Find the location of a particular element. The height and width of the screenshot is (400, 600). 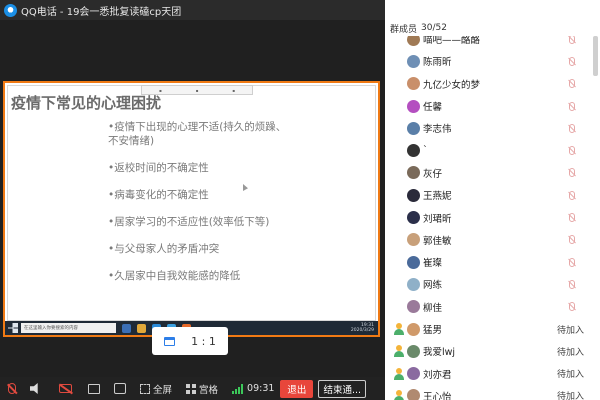

grid-view-button: 宫格 is located at coordinates (202, 389).